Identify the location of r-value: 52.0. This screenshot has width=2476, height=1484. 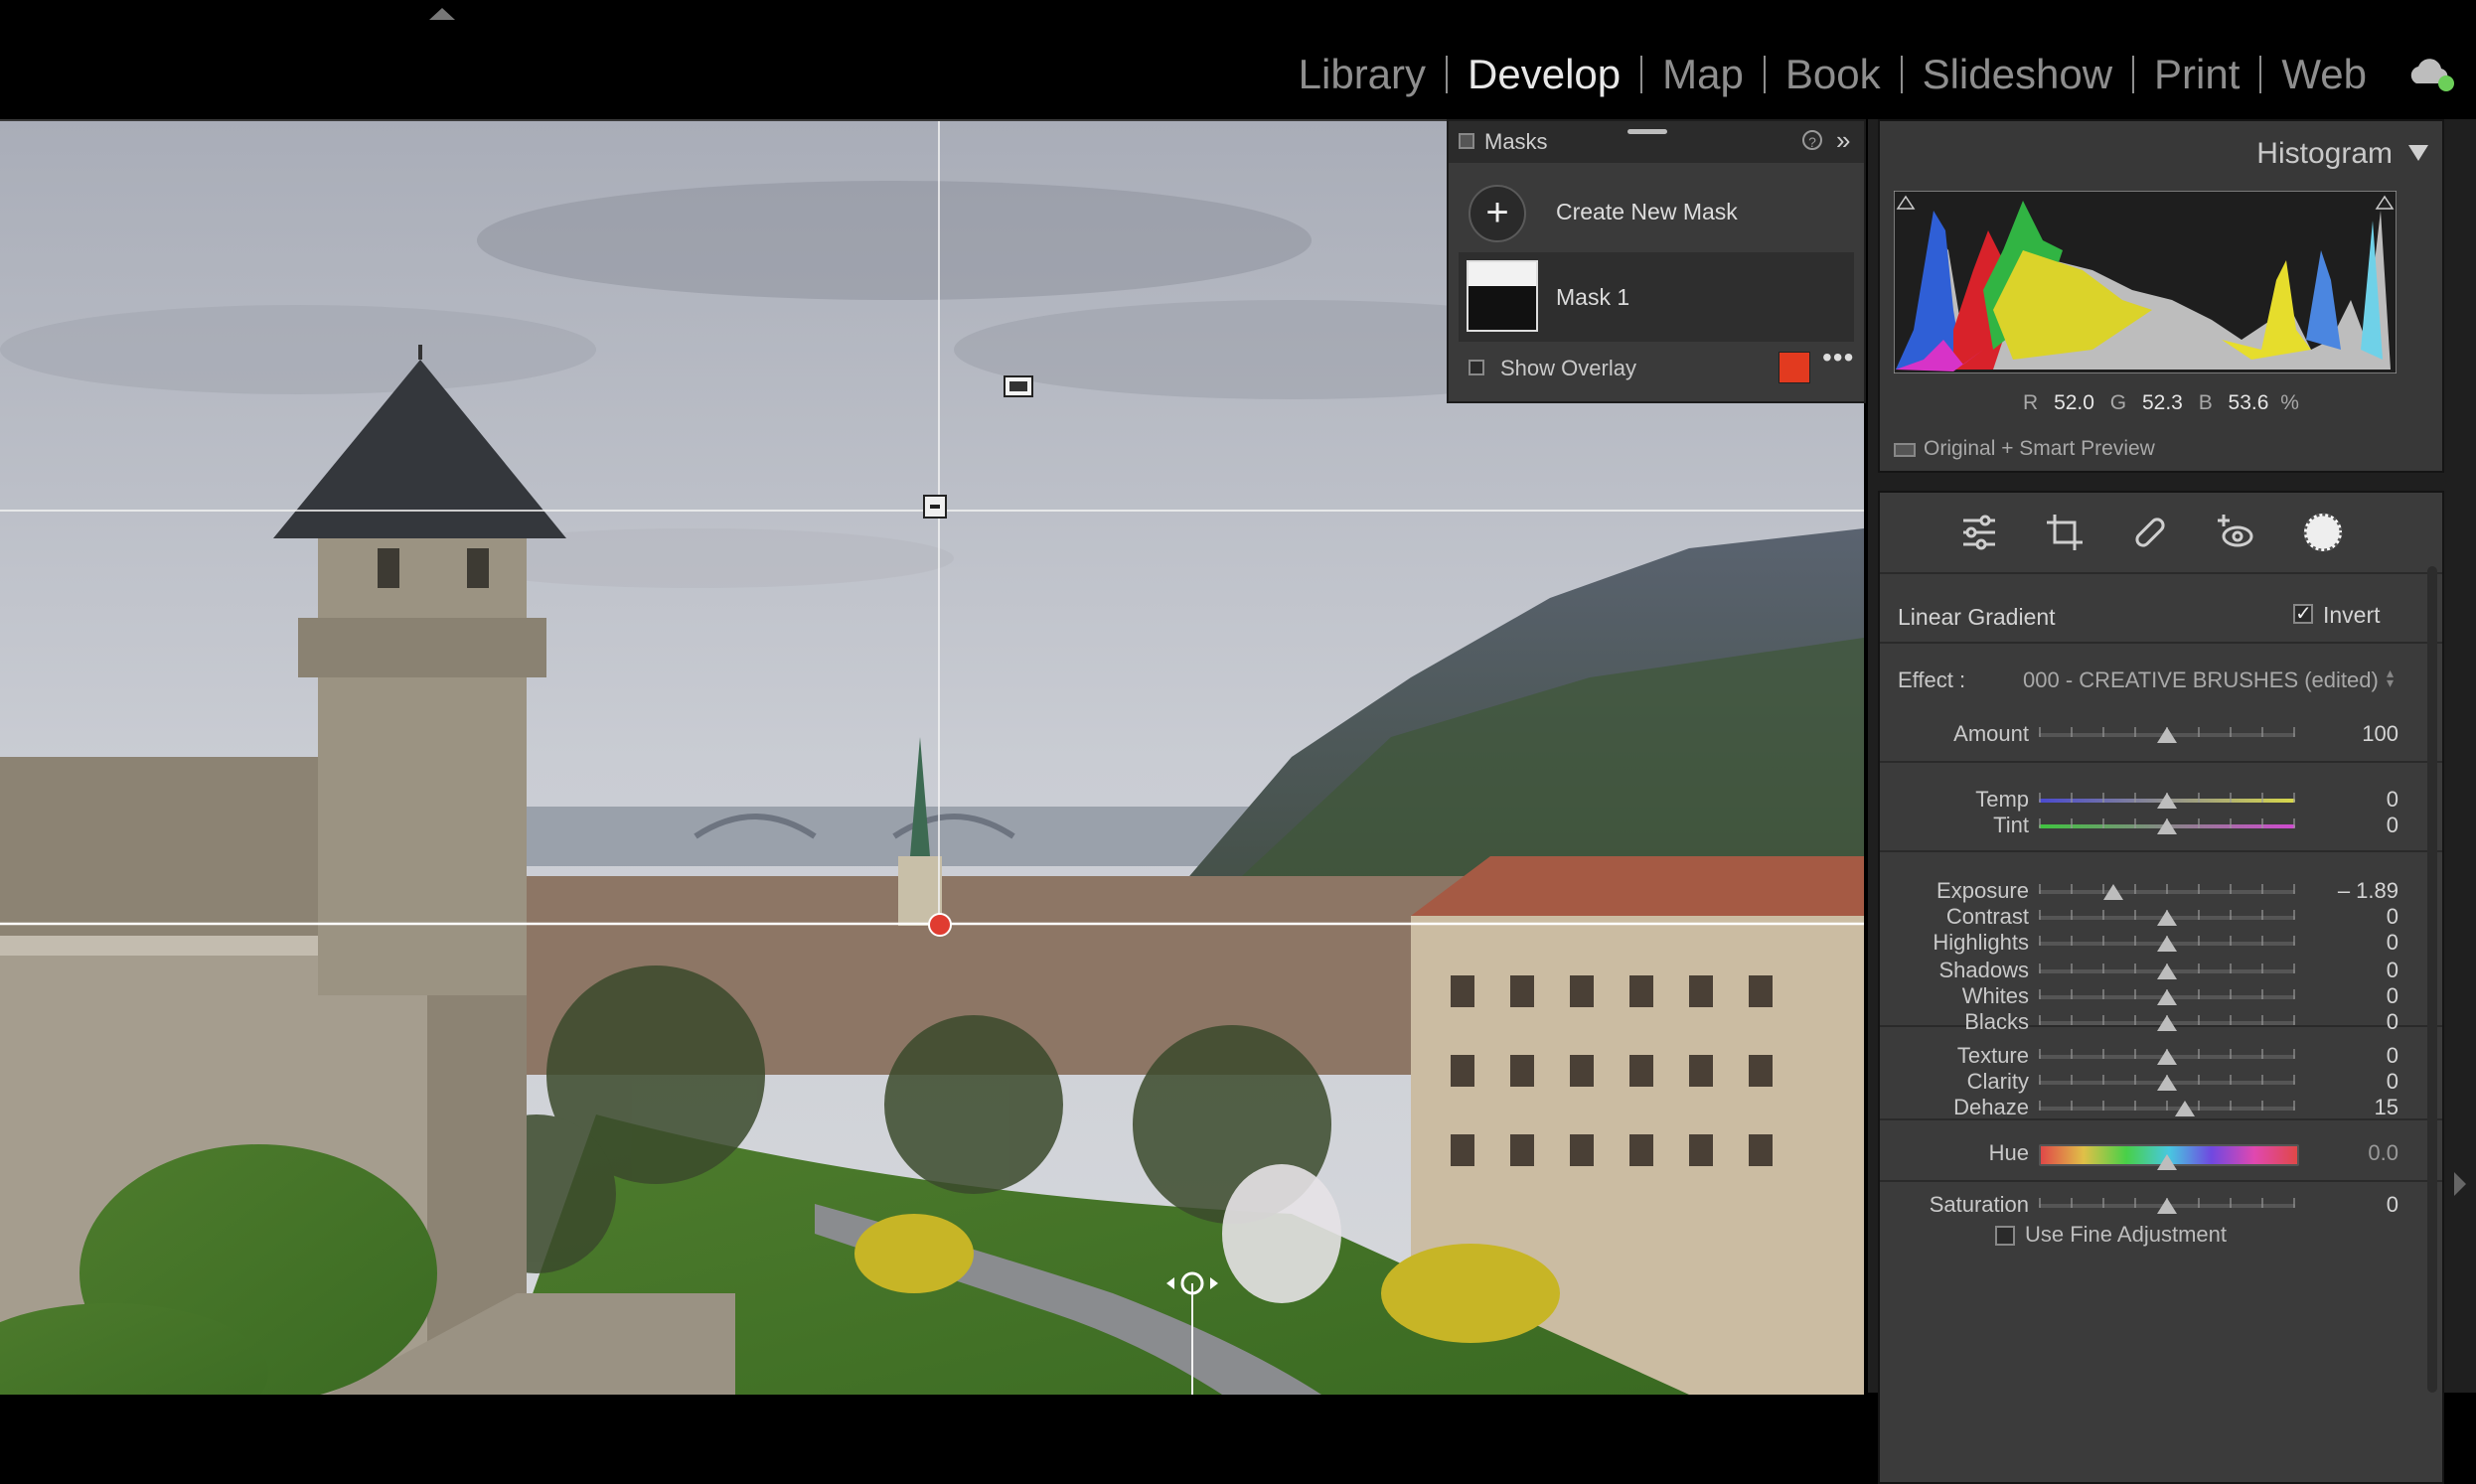
(2074, 402).